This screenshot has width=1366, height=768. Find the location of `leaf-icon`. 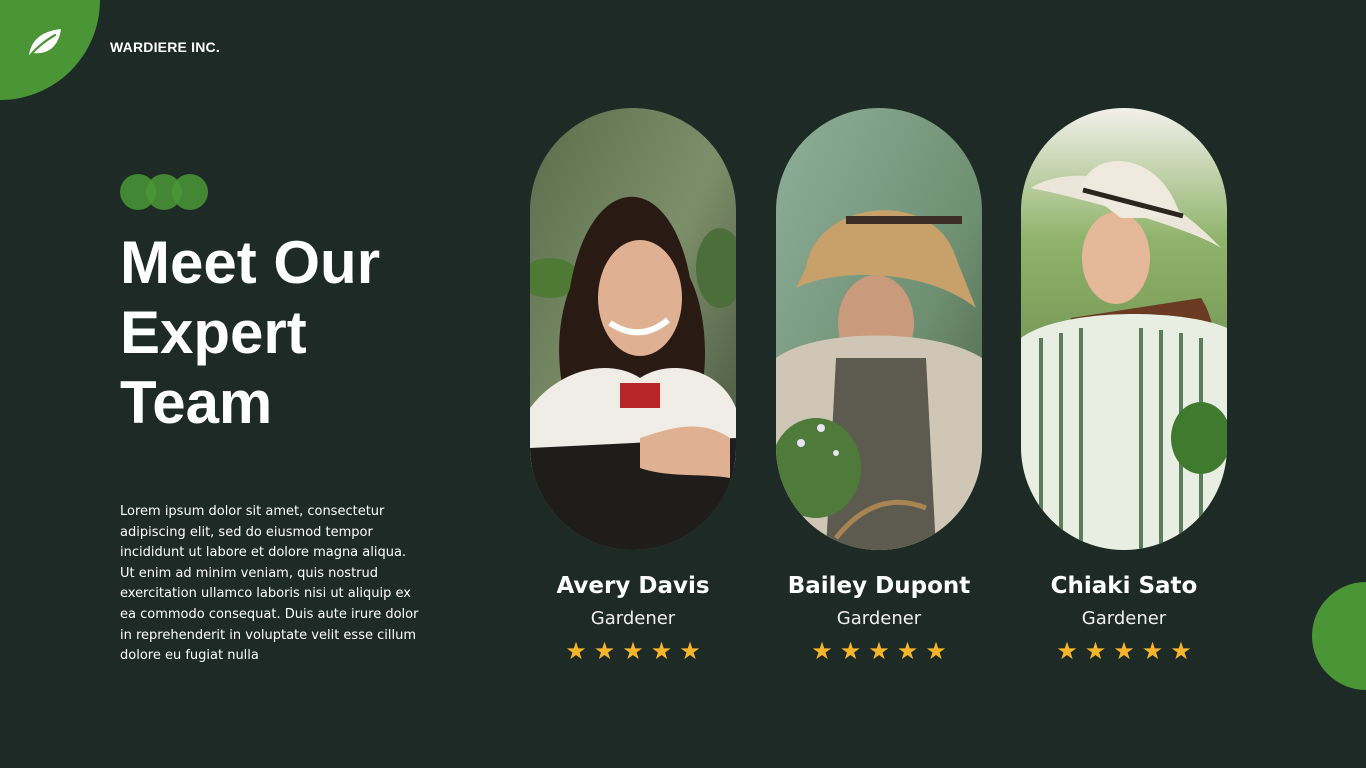

leaf-icon is located at coordinates (44, 44).